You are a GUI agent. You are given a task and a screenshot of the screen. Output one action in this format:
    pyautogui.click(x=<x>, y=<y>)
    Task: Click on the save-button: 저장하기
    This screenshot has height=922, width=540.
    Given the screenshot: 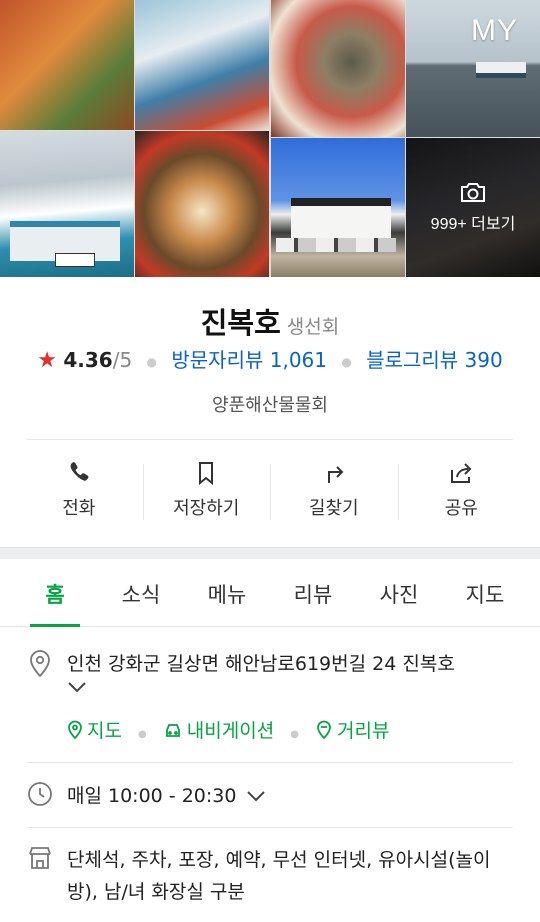 What is the action you would take?
    pyautogui.click(x=206, y=490)
    